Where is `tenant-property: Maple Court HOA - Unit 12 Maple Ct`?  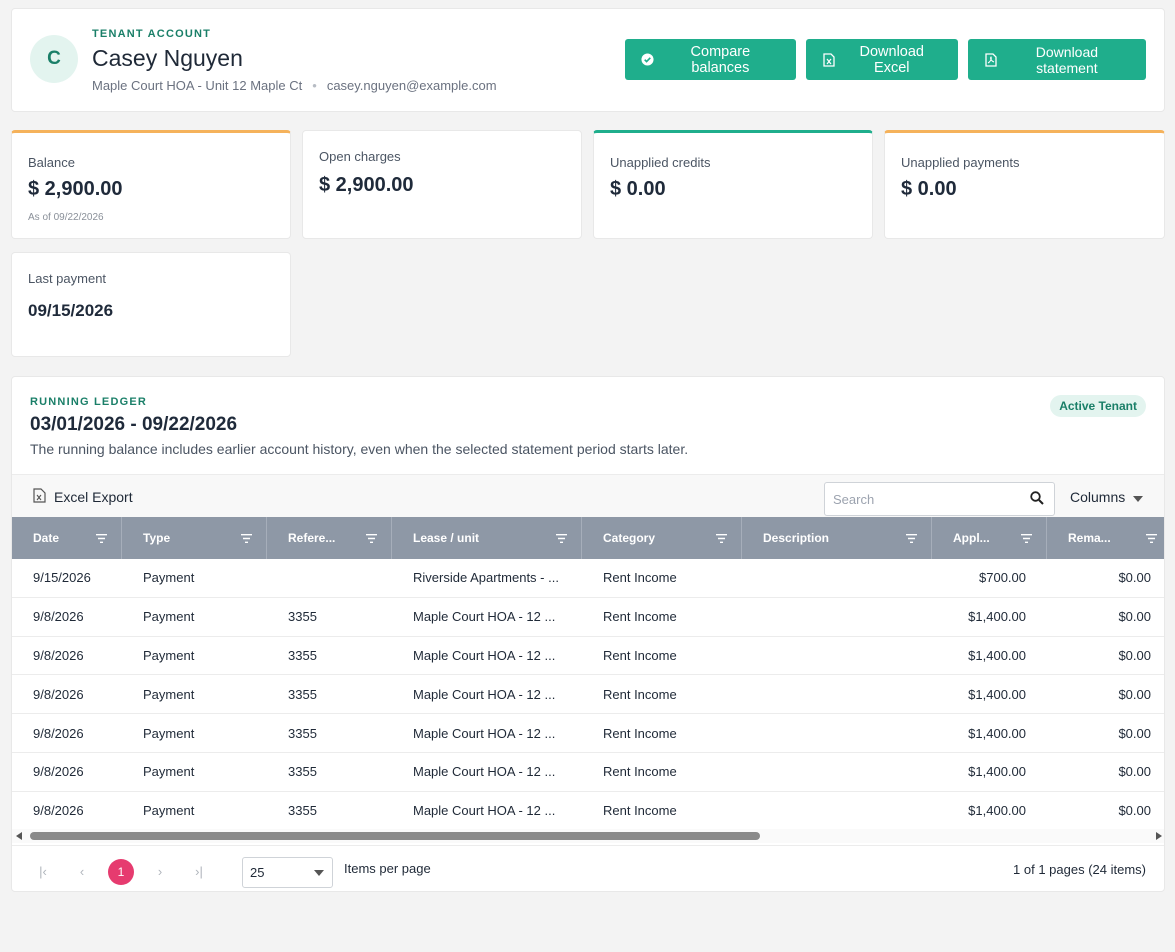 tenant-property: Maple Court HOA - Unit 12 Maple Ct is located at coordinates (197, 85).